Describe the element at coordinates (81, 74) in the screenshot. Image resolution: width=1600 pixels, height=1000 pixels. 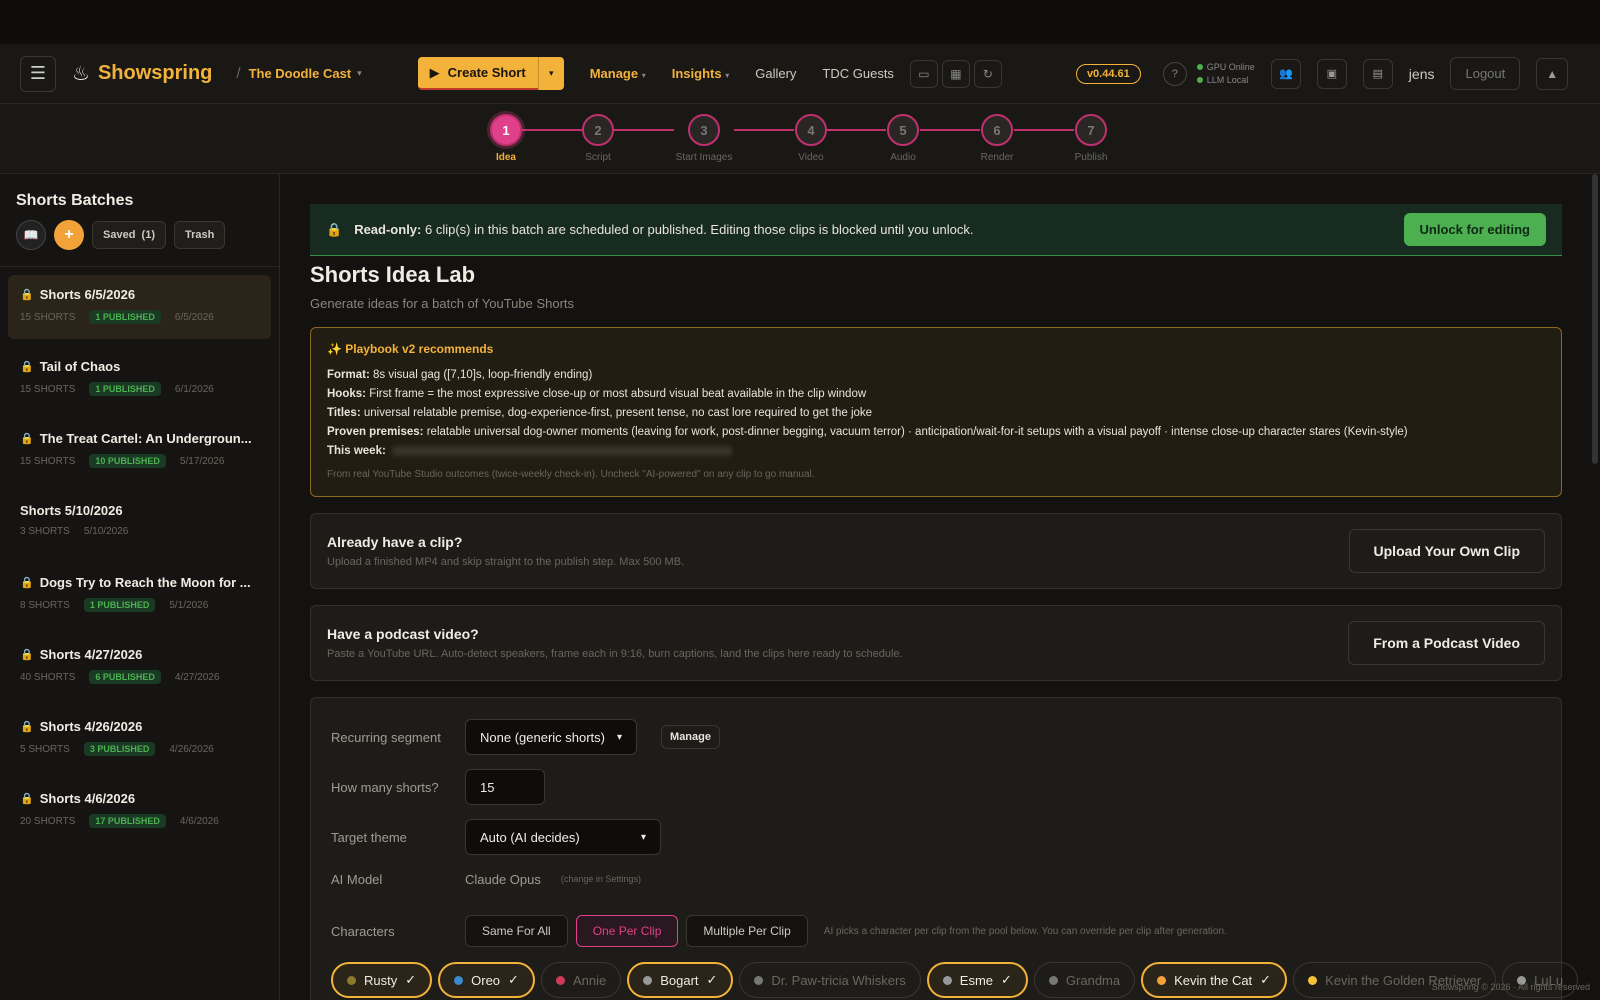
I see `logo-icon: ♨` at that location.